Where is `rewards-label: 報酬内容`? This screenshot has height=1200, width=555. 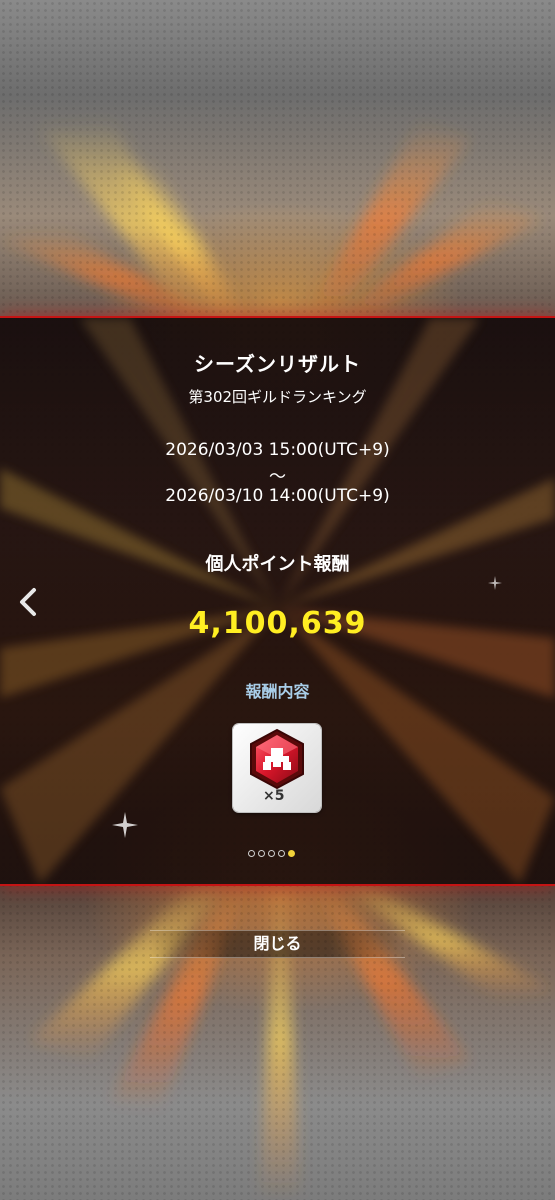 rewards-label: 報酬内容 is located at coordinates (277, 691).